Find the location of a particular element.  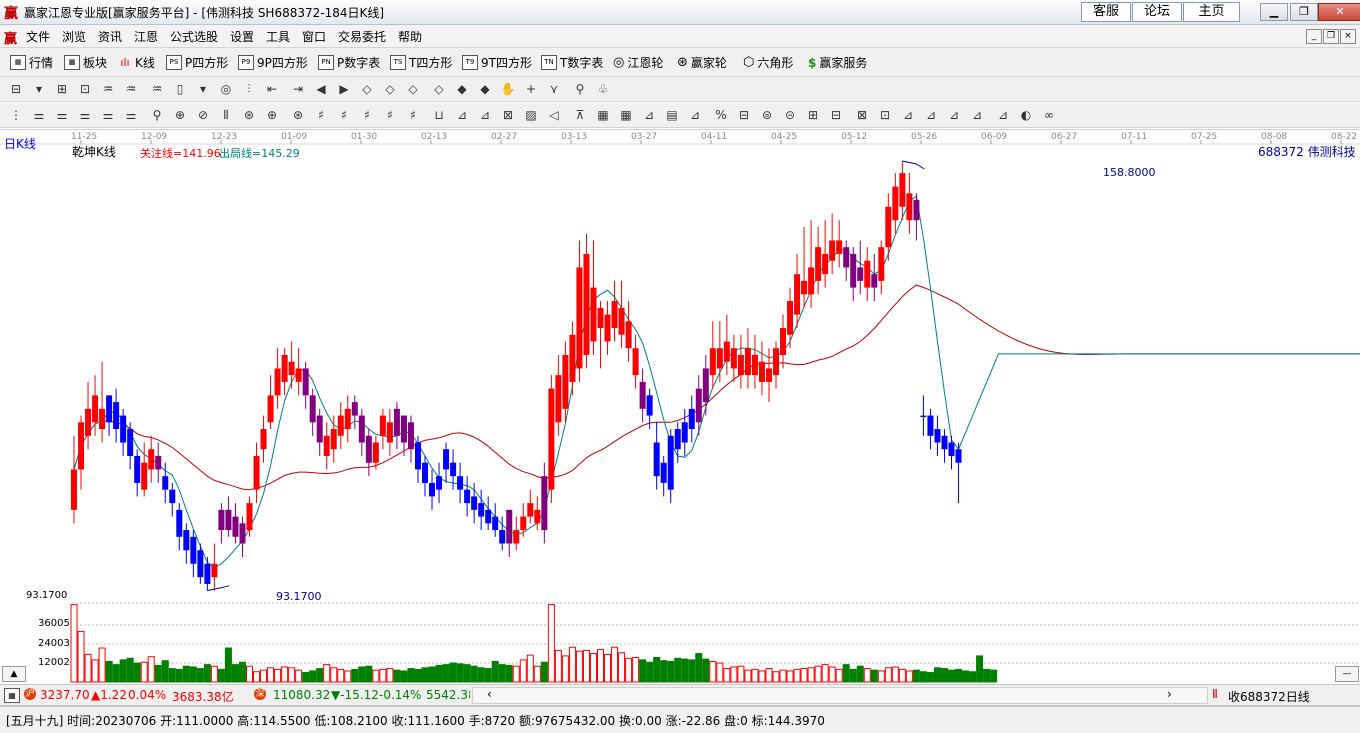

drawing-tool-16-icon: ♯ is located at coordinates (367, 115).